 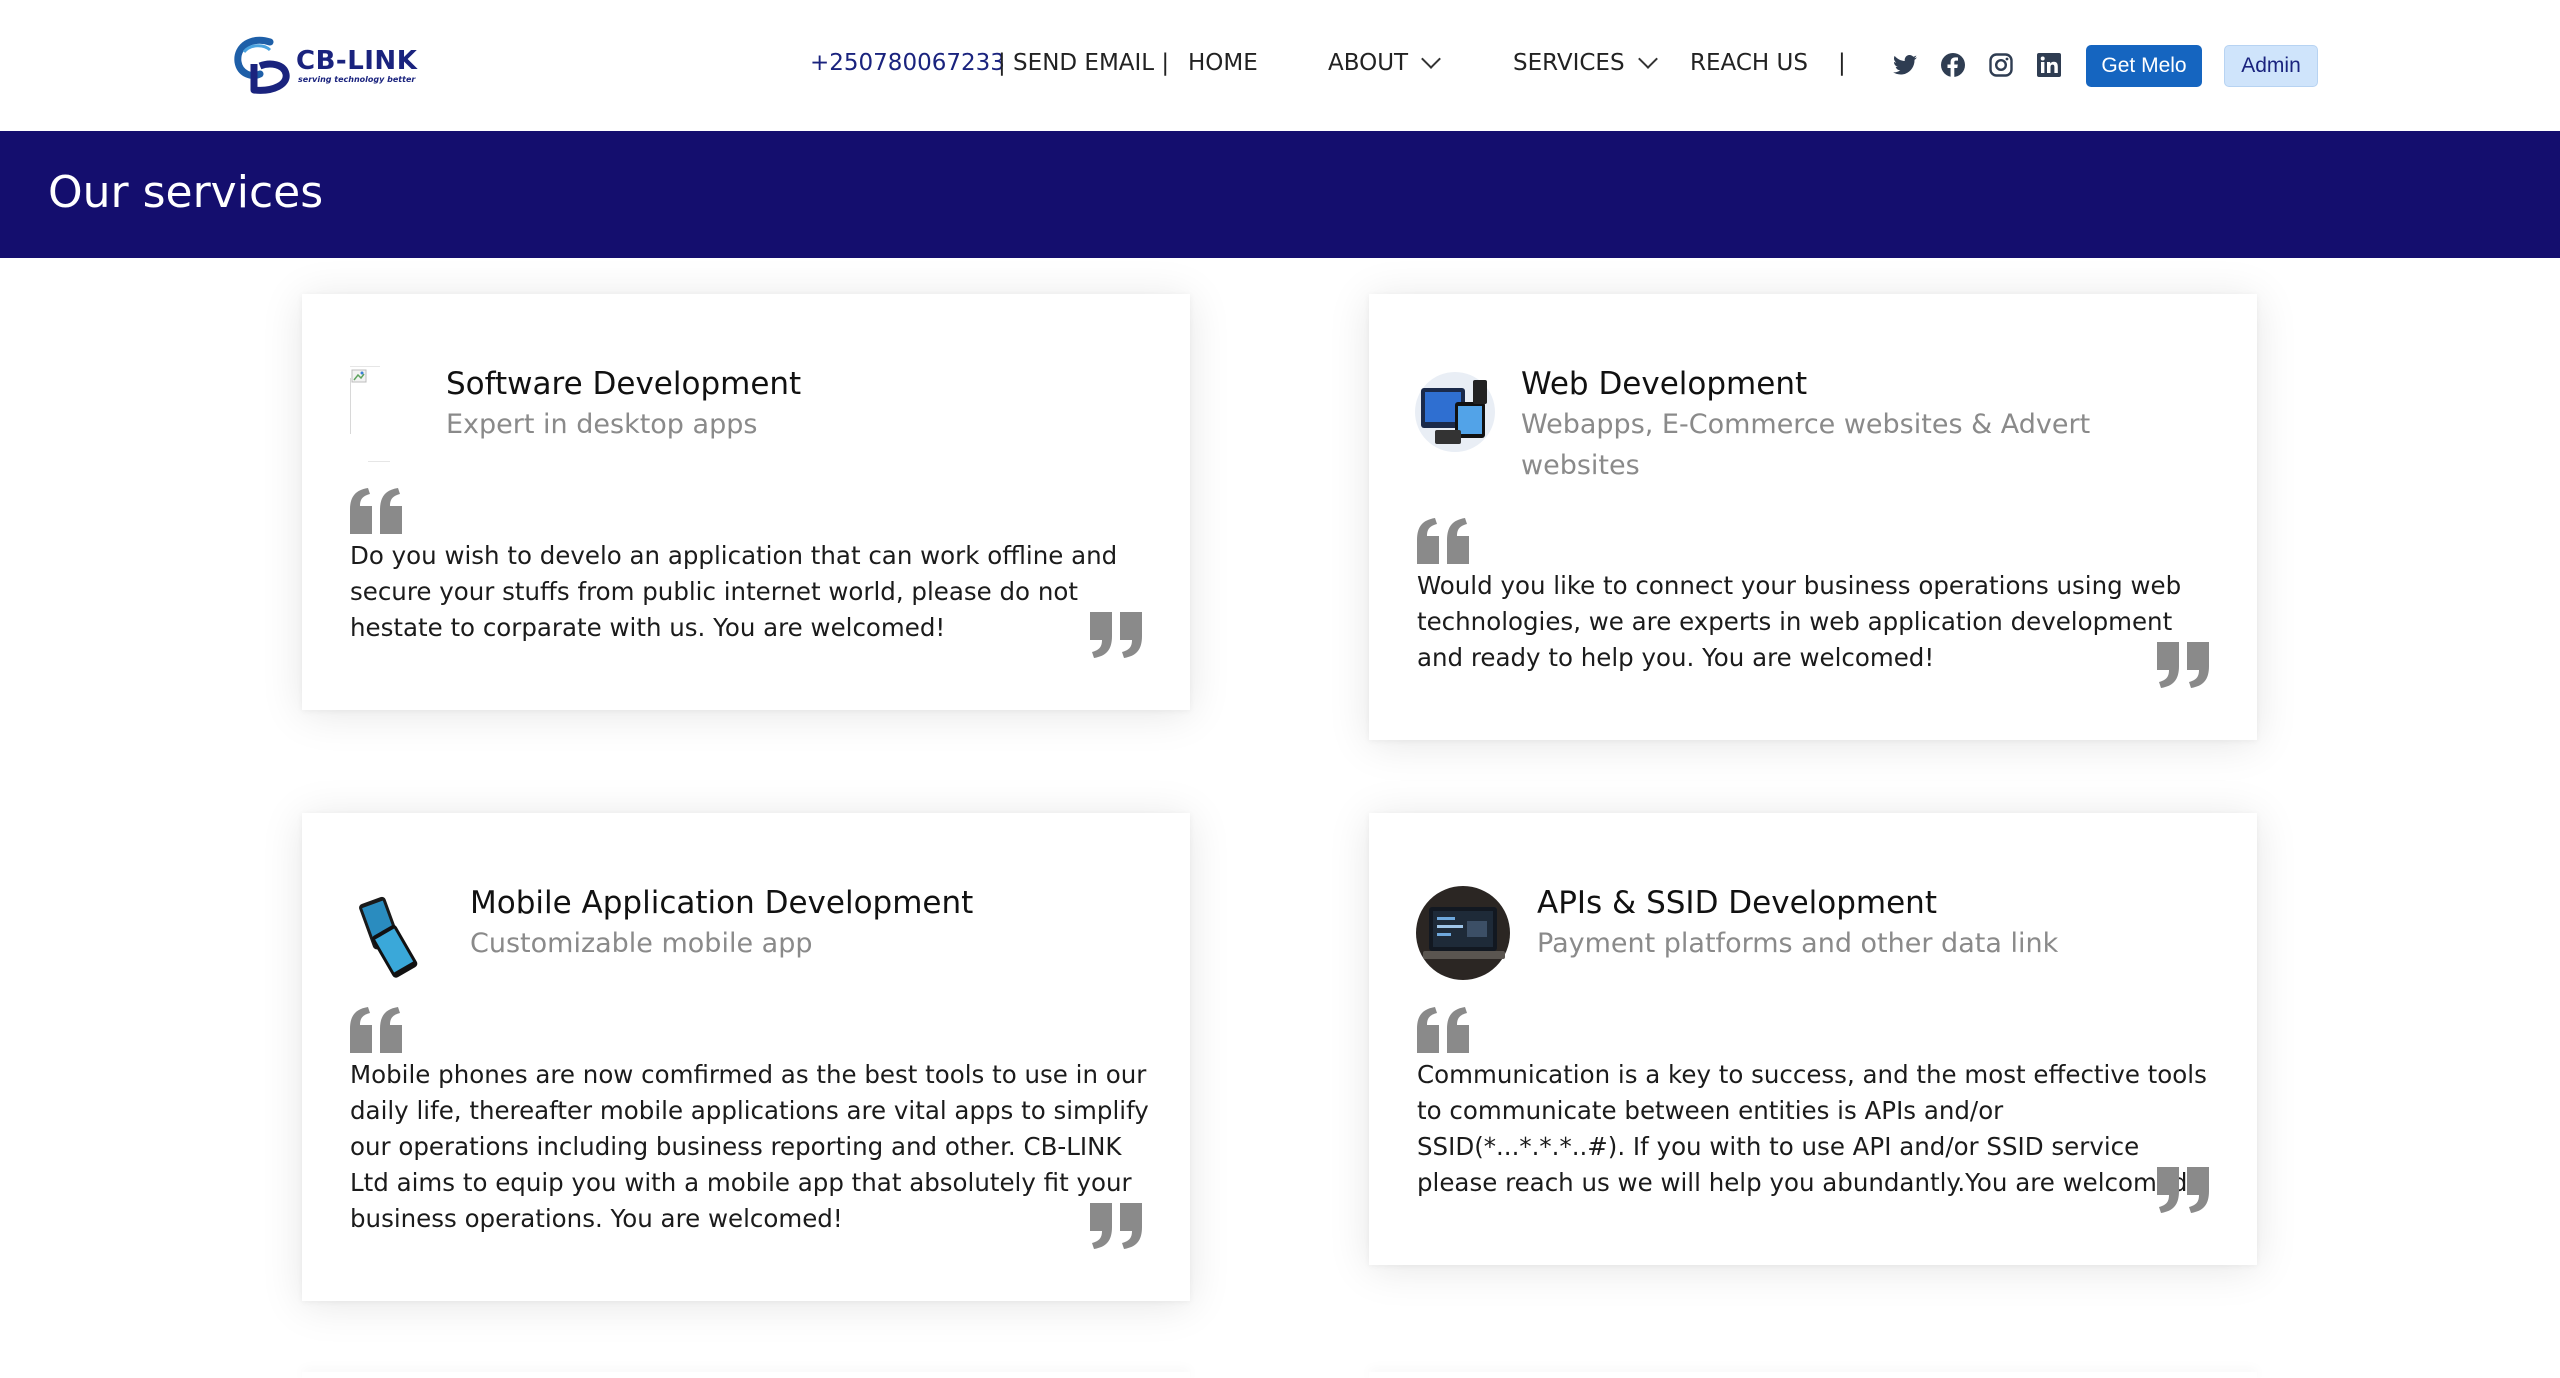 What do you see at coordinates (602, 424) in the screenshot?
I see `service-subtitle: Expert in desktop apps` at bounding box center [602, 424].